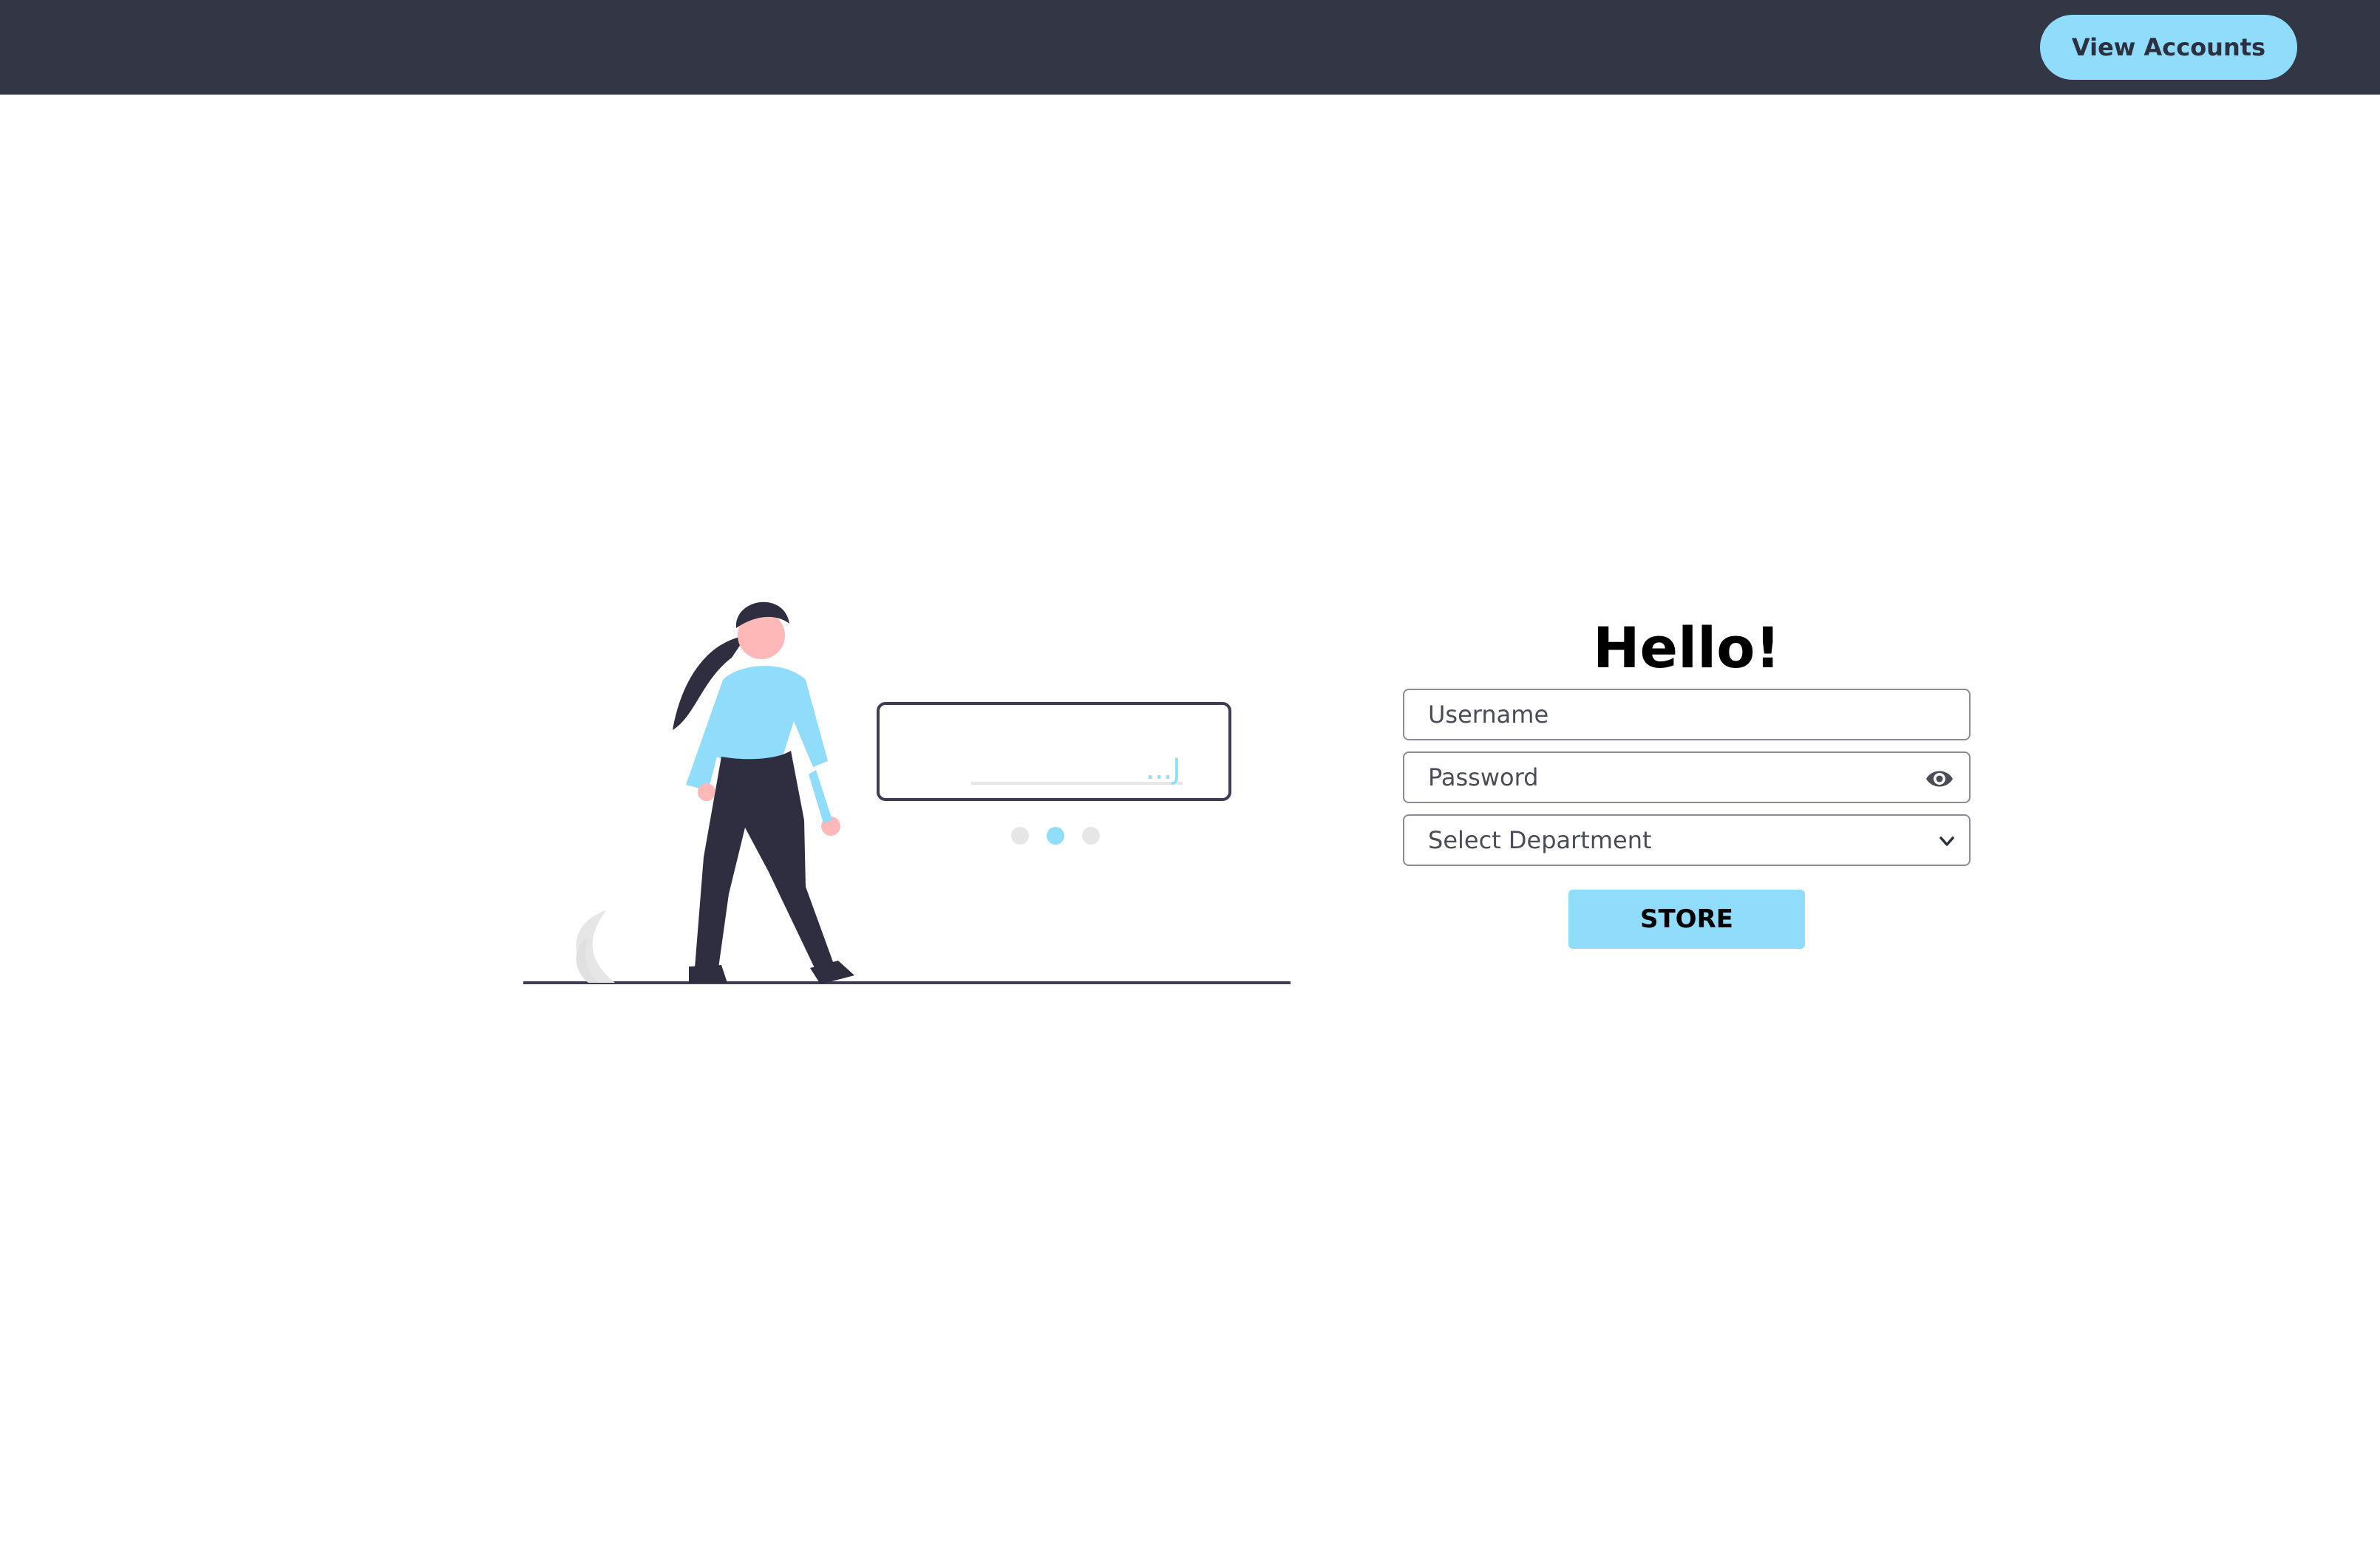 Image resolution: width=2380 pixels, height=1568 pixels. I want to click on password-placeholder: Password, so click(1483, 777).